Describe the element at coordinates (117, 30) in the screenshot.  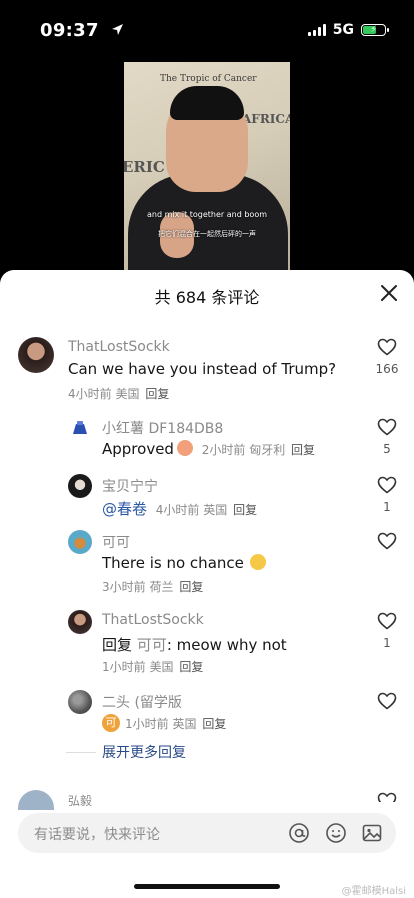
I see `location-arrow-icon` at that location.